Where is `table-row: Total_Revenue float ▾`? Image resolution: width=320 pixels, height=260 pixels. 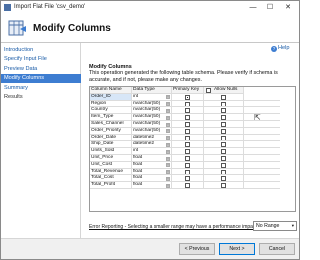
table-row: Total_Revenue float ▾ is located at coordinates (192, 172).